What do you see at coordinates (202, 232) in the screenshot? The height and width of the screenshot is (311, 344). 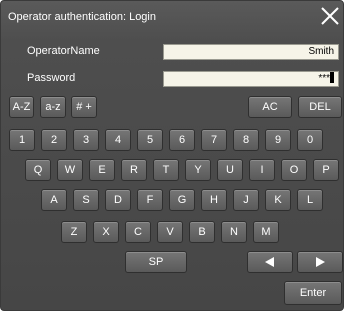 I see `key-b: B` at bounding box center [202, 232].